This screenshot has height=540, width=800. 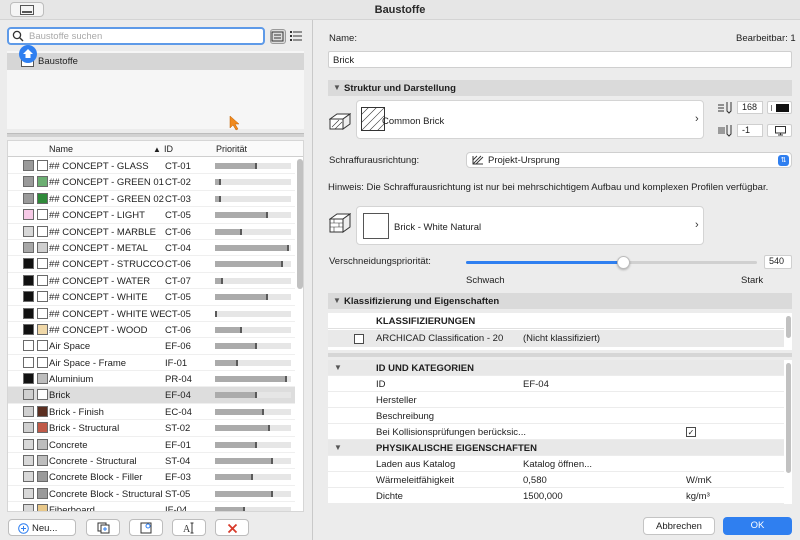 What do you see at coordinates (232, 527) in the screenshot?
I see `delete-button` at bounding box center [232, 527].